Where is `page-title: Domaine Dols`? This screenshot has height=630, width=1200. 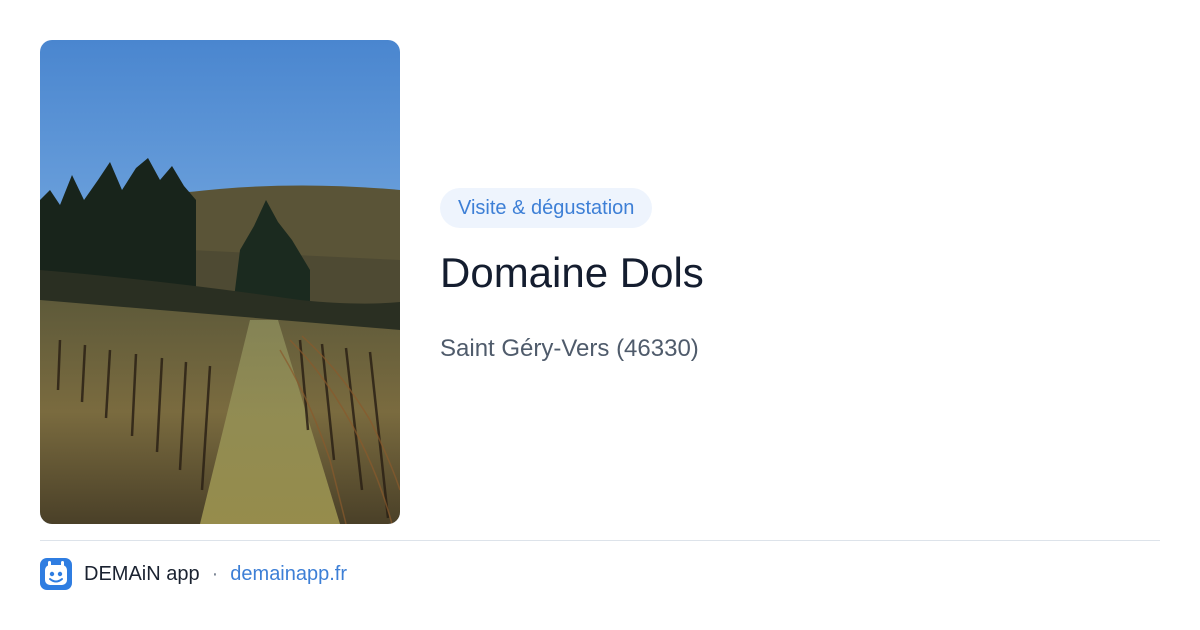
page-title: Domaine Dols is located at coordinates (800, 273).